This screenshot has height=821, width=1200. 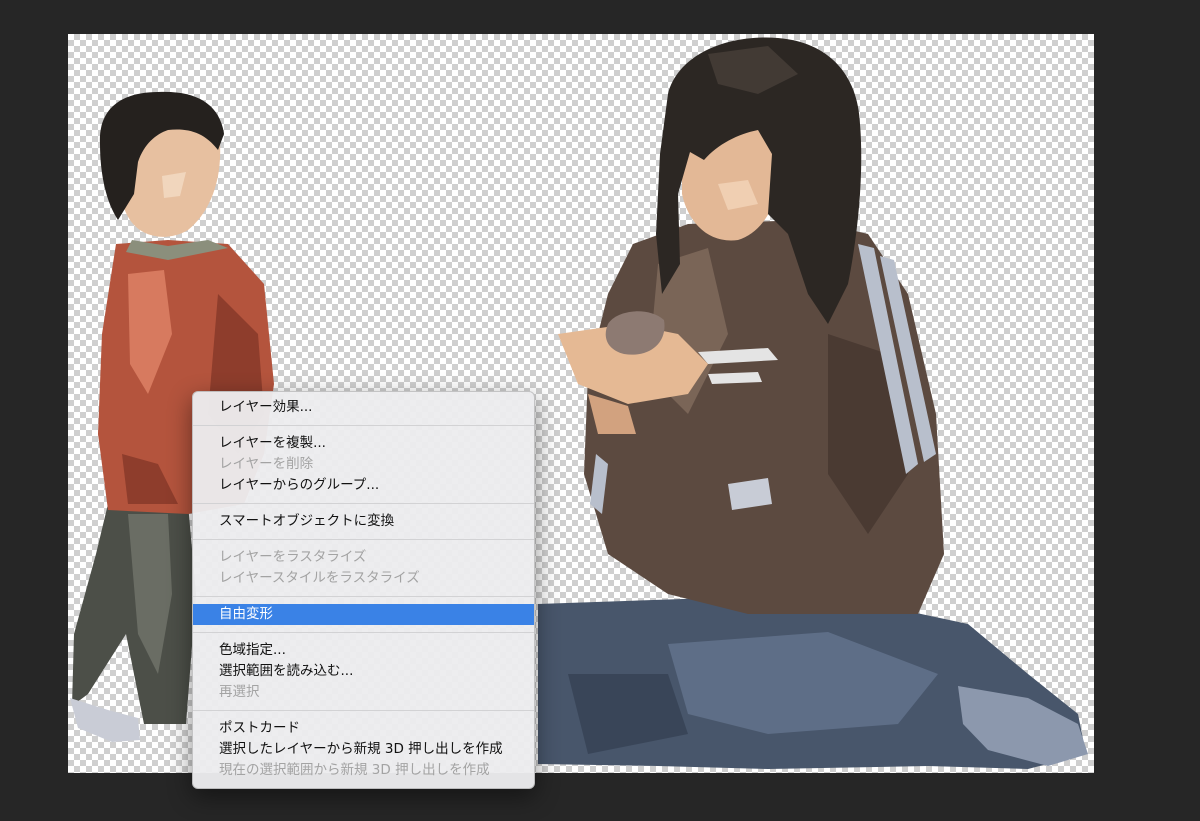 I want to click on menu-item-3d-extrusion-from-selection: 現在の選択範囲から新規 3D 押し出しを作成, so click(x=354, y=770).